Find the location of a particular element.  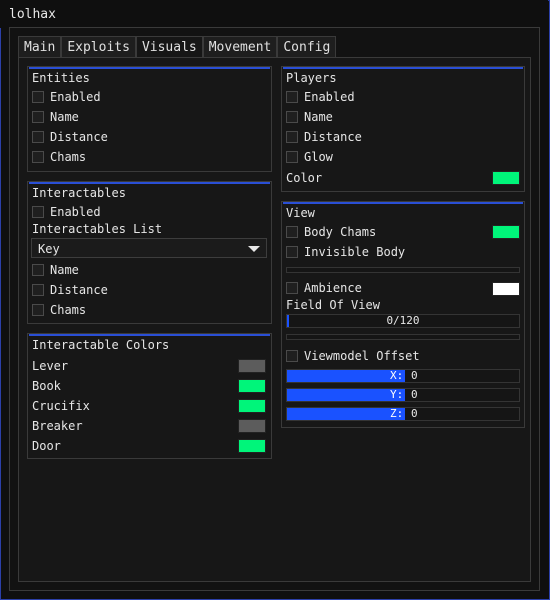

players-name-checkbox: Name is located at coordinates (309, 117).